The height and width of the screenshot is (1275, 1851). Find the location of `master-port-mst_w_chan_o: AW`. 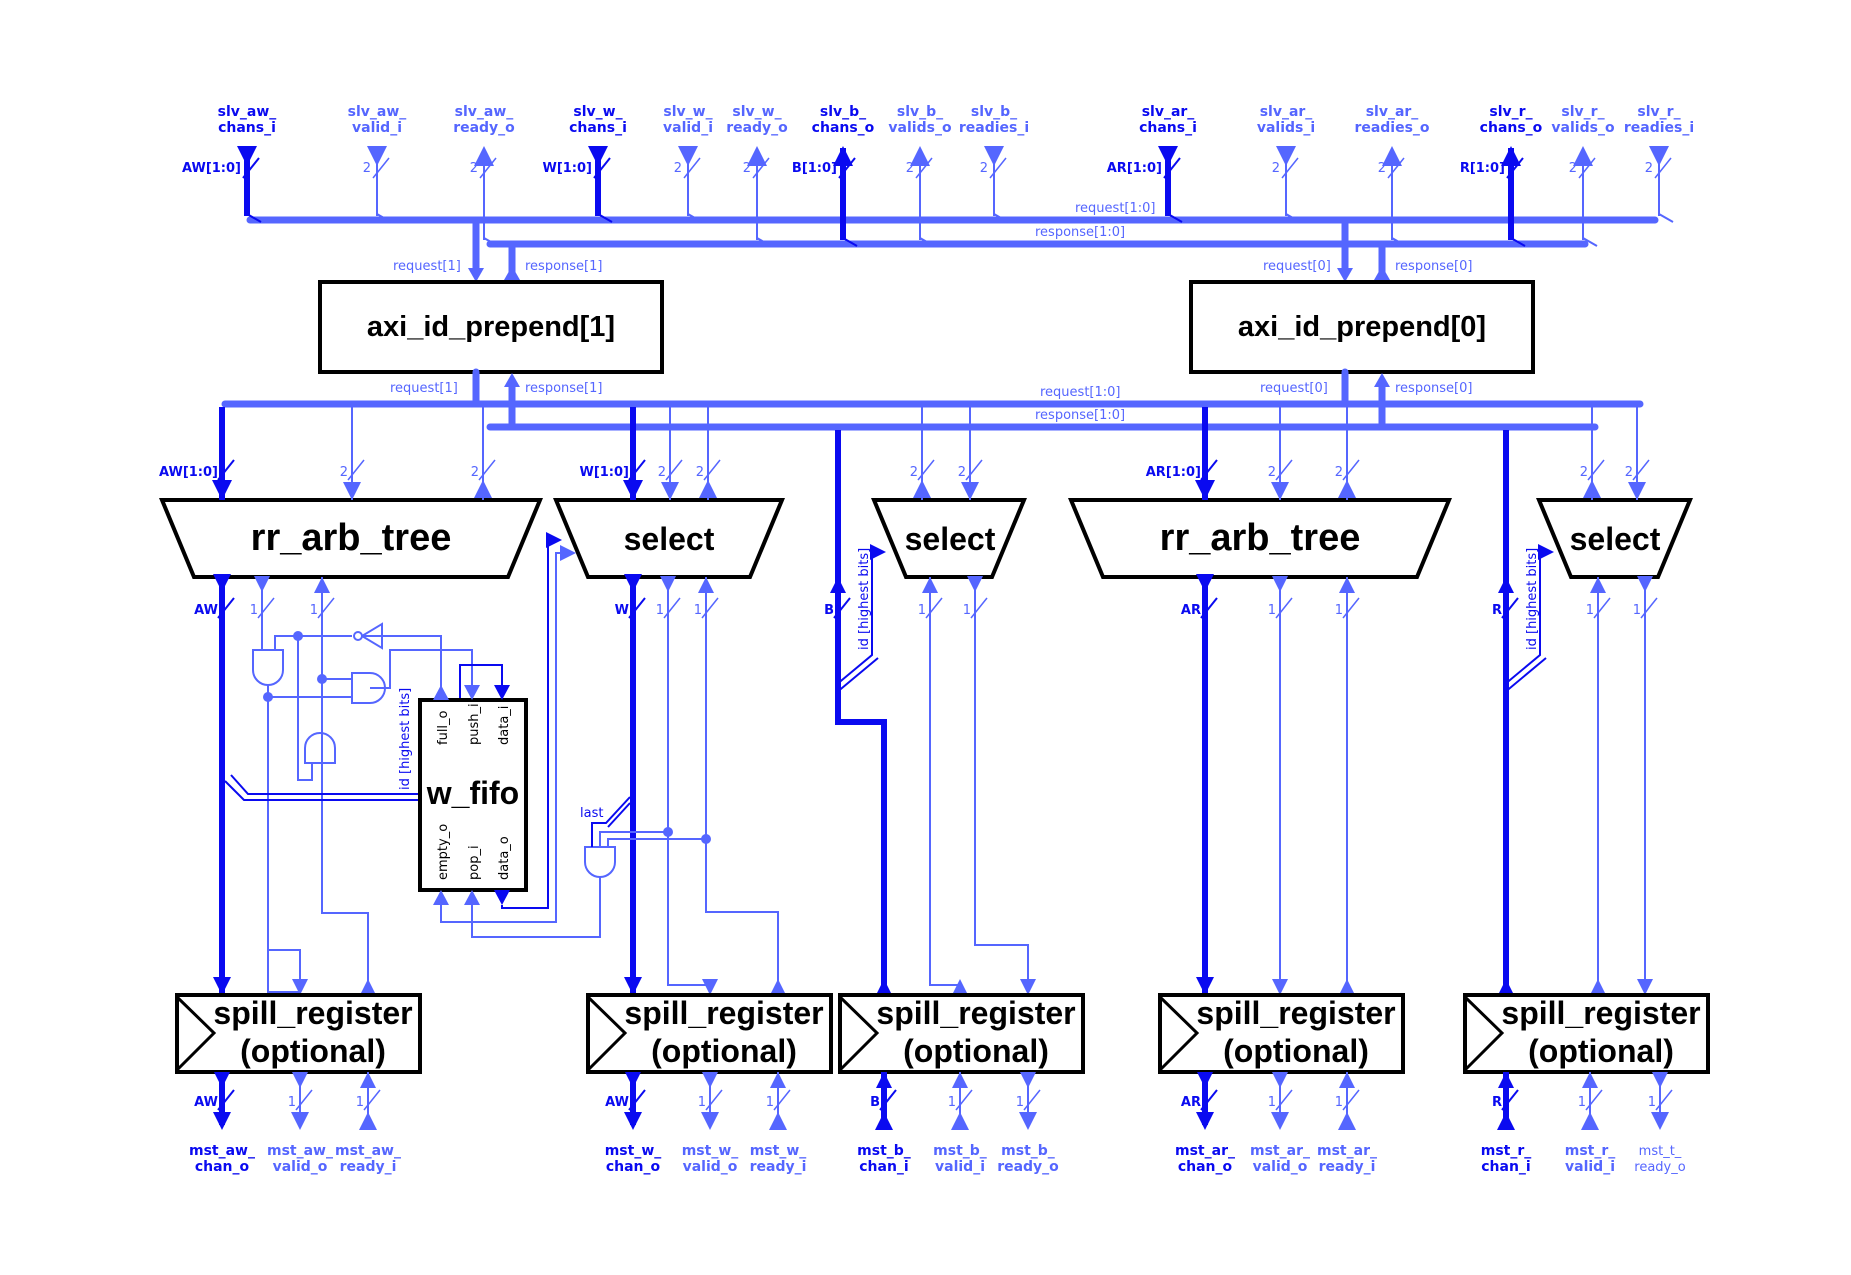

master-port-mst_w_chan_o: AW is located at coordinates (625, 1101).